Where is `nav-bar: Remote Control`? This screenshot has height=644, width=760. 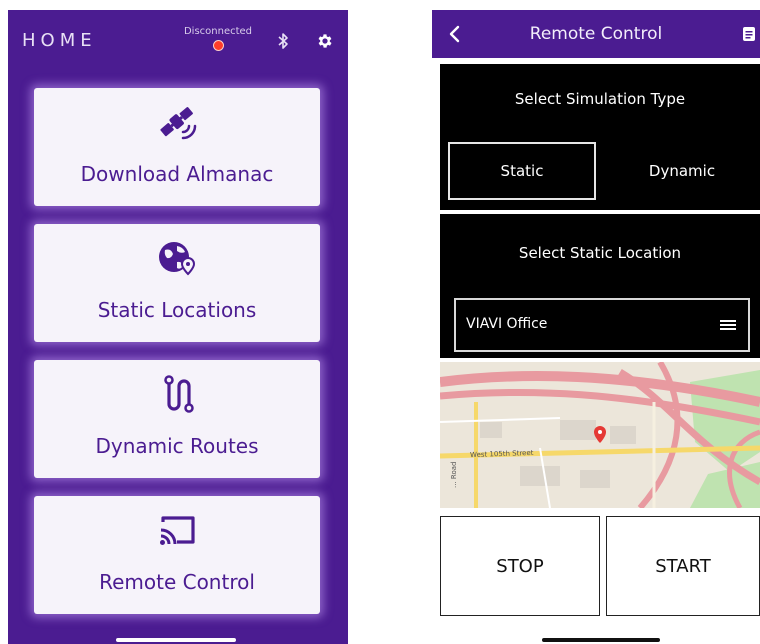
nav-bar: Remote Control is located at coordinates (596, 34).